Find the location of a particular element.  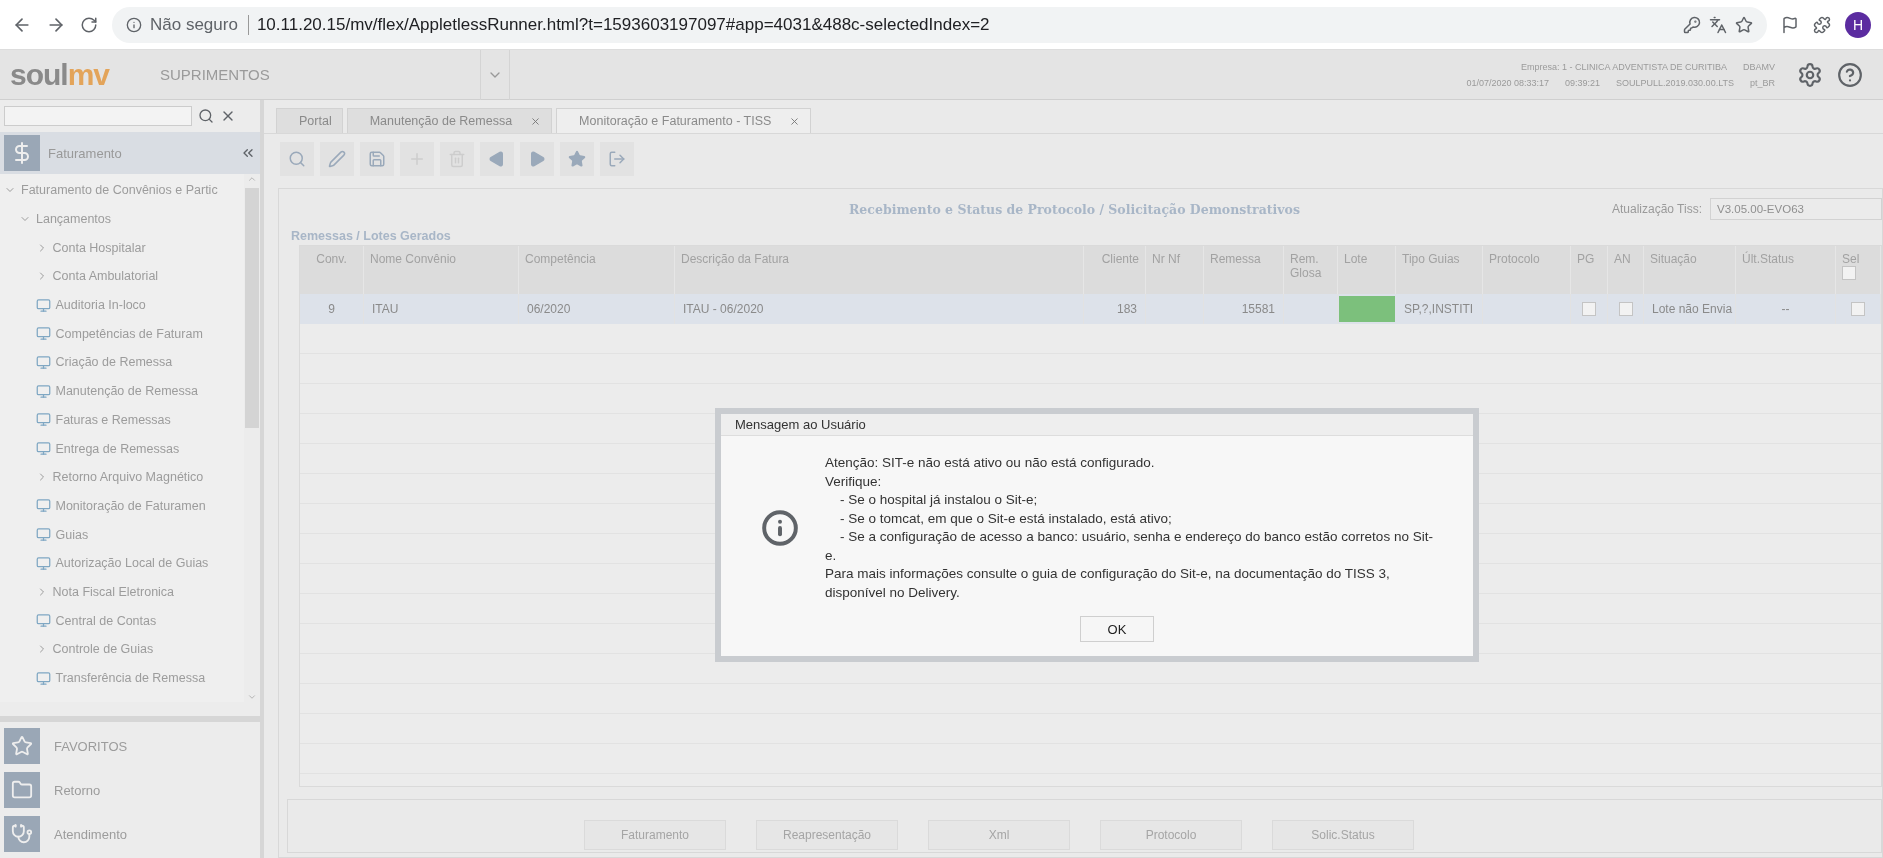

tree-item: Competências de Faturam is located at coordinates (122, 334).